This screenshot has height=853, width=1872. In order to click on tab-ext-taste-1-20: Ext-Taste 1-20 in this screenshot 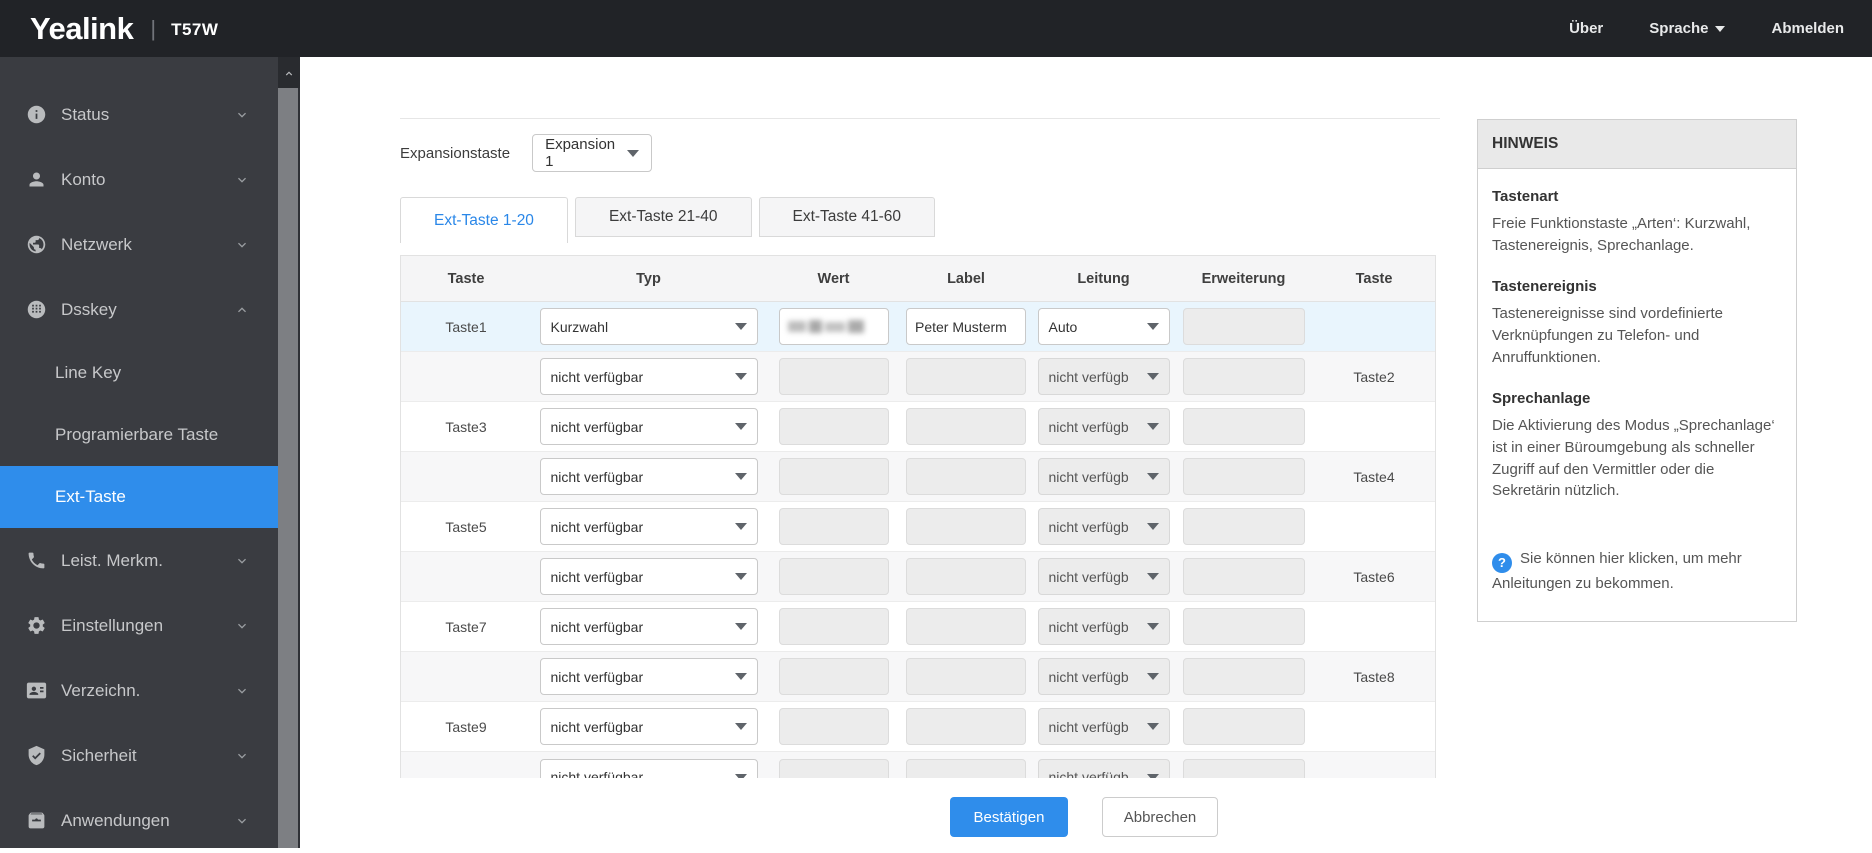, I will do `click(484, 220)`.